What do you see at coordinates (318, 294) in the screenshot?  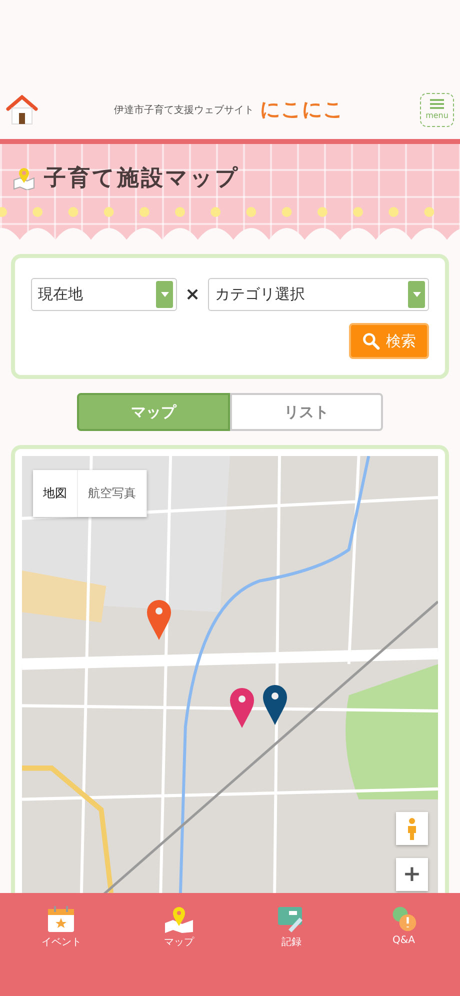 I see `category-select: カテゴリ選択` at bounding box center [318, 294].